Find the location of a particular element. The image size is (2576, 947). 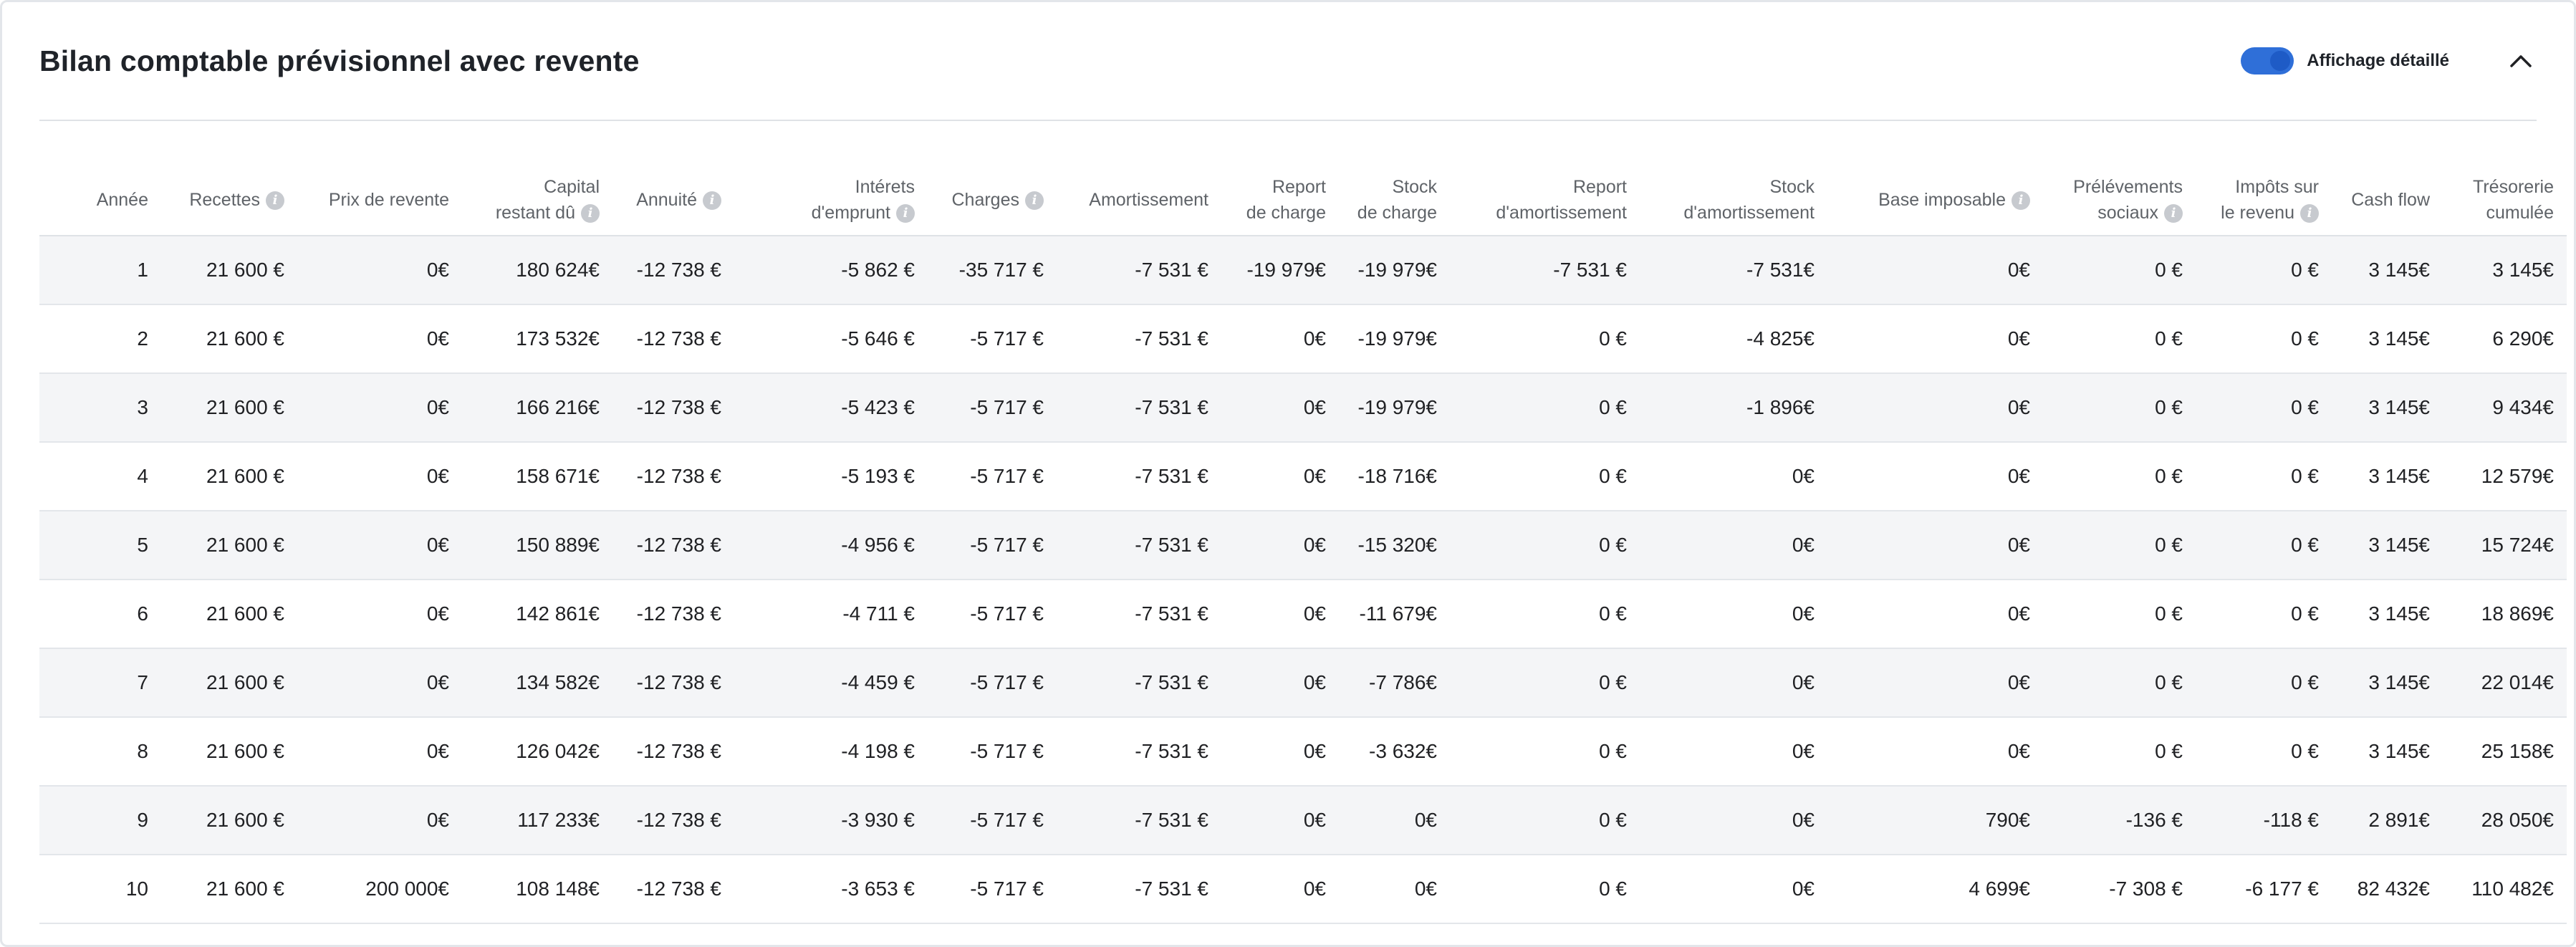

column-header-capital: Capital restant dû i is located at coordinates (537, 200).